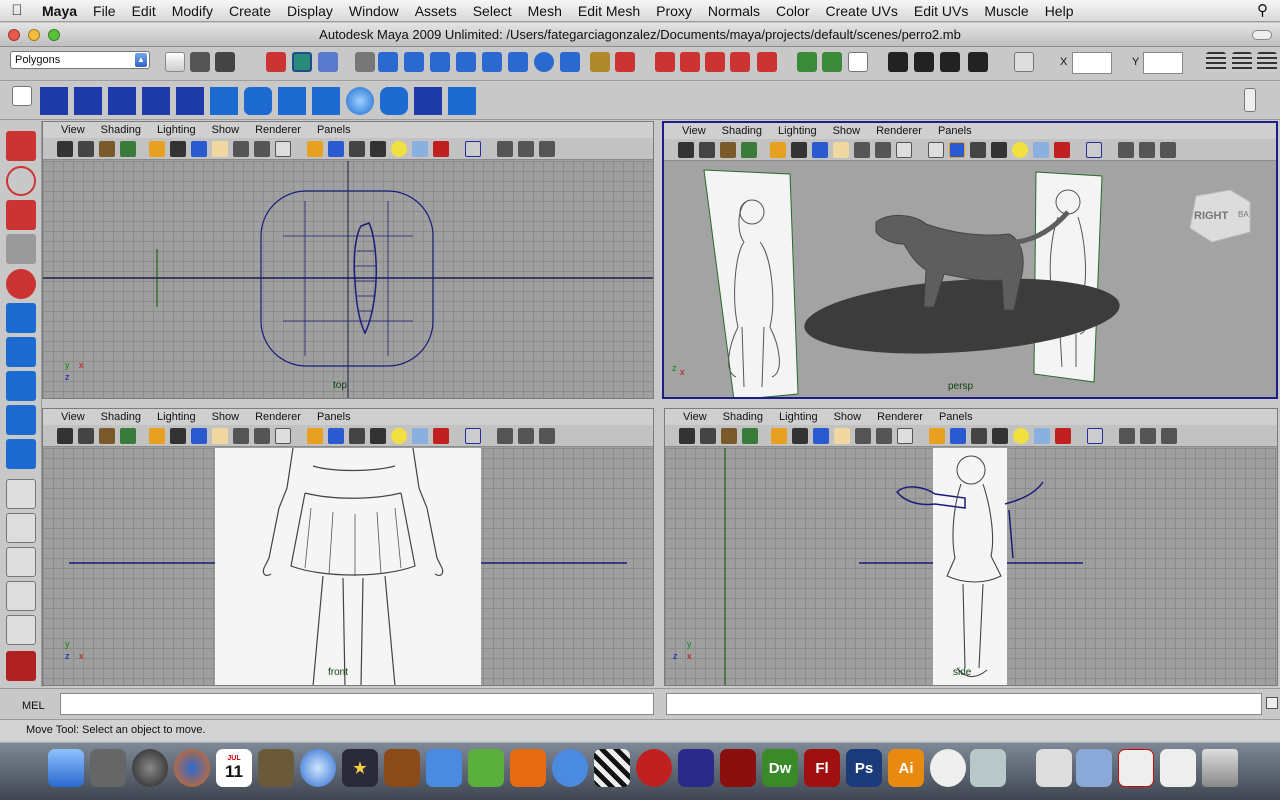  What do you see at coordinates (348, 566) in the screenshot?
I see `viewport-front: y z x front` at bounding box center [348, 566].